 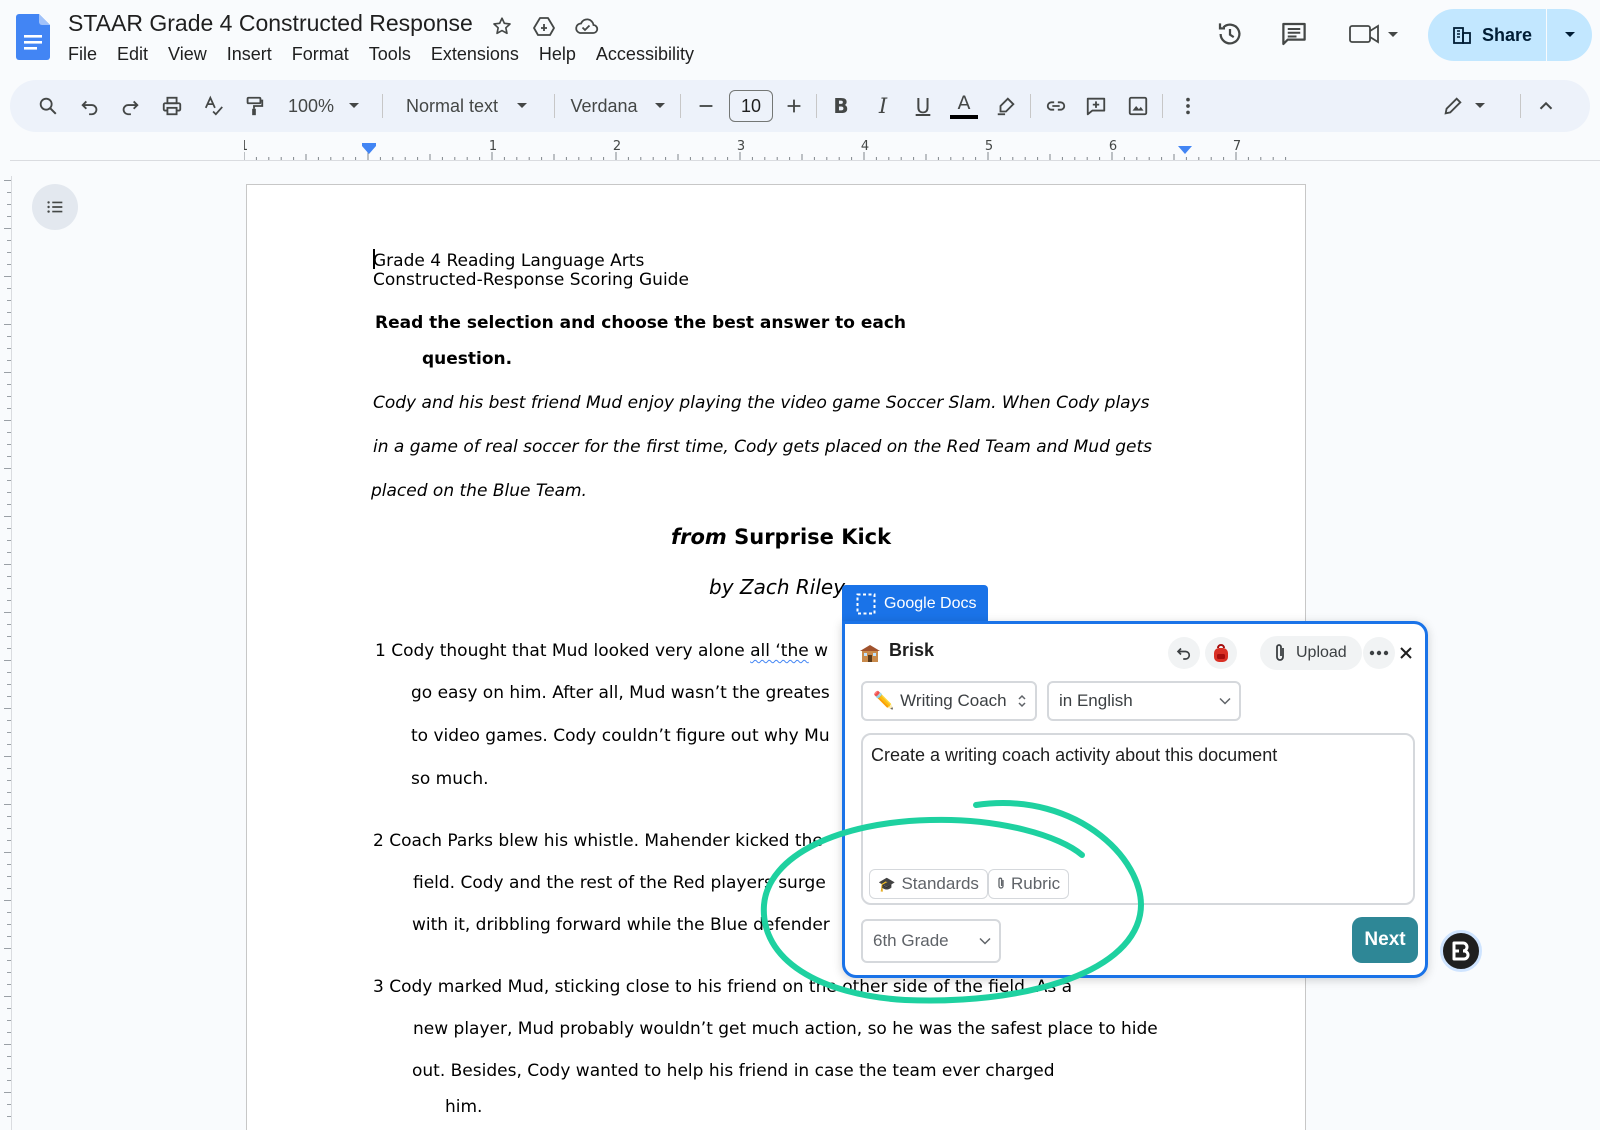 What do you see at coordinates (586, 26) in the screenshot?
I see `cloud-saved-icon` at bounding box center [586, 26].